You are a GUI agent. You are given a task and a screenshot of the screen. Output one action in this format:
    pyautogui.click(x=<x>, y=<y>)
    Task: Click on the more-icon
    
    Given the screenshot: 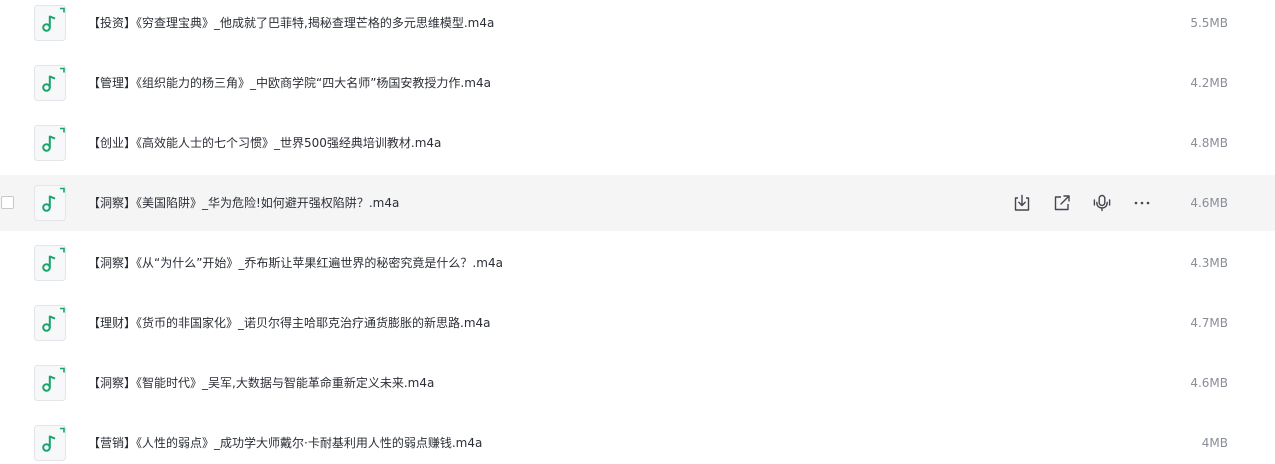 What is the action you would take?
    pyautogui.click(x=1142, y=203)
    